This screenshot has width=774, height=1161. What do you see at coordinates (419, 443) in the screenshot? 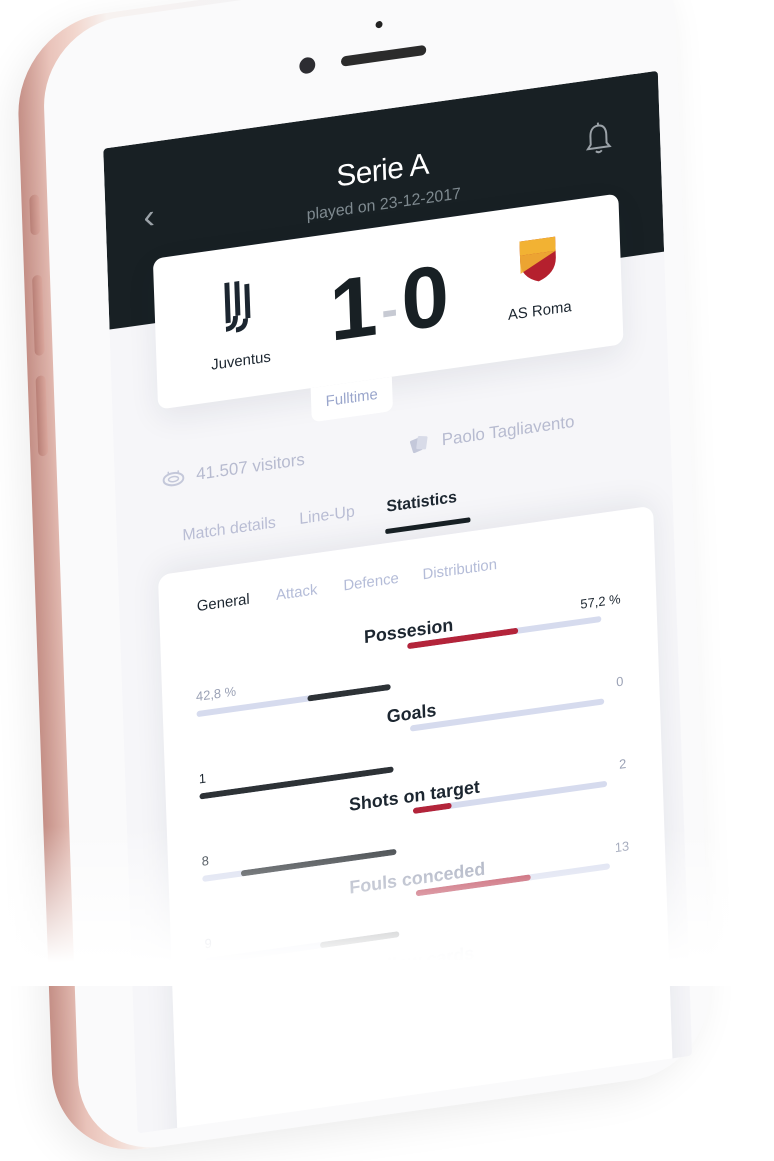
I see `referee-card-icon` at bounding box center [419, 443].